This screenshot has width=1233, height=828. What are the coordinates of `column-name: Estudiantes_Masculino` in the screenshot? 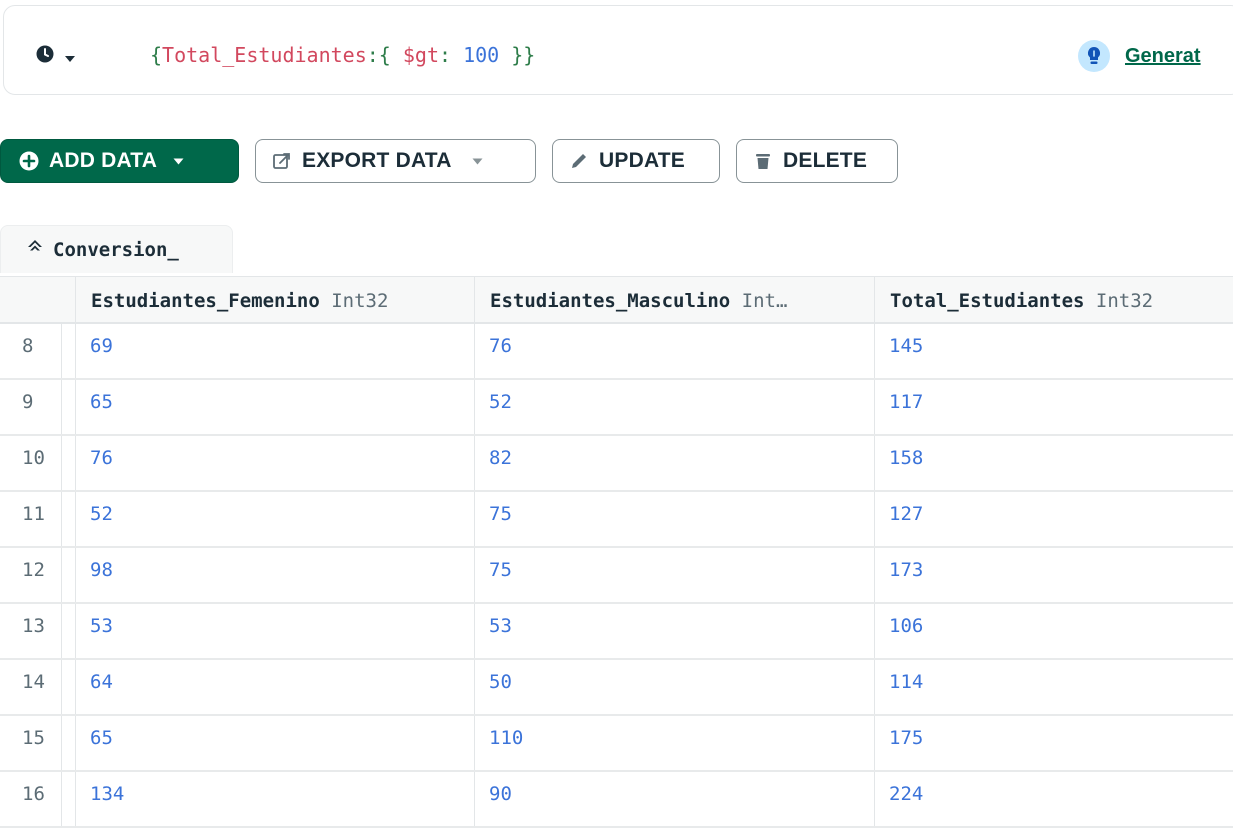 It's located at (610, 301).